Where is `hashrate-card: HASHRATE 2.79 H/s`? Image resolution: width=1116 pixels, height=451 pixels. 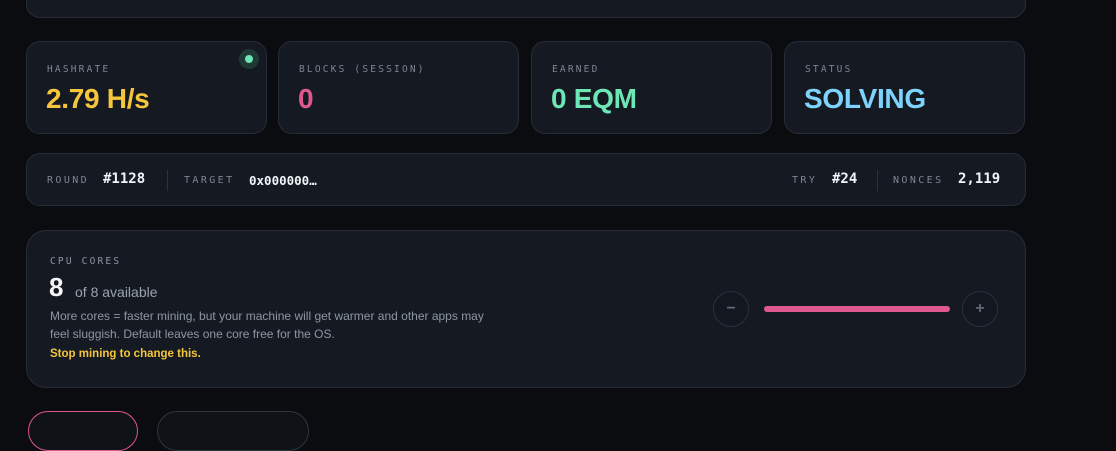 hashrate-card: HASHRATE 2.79 H/s is located at coordinates (146, 87).